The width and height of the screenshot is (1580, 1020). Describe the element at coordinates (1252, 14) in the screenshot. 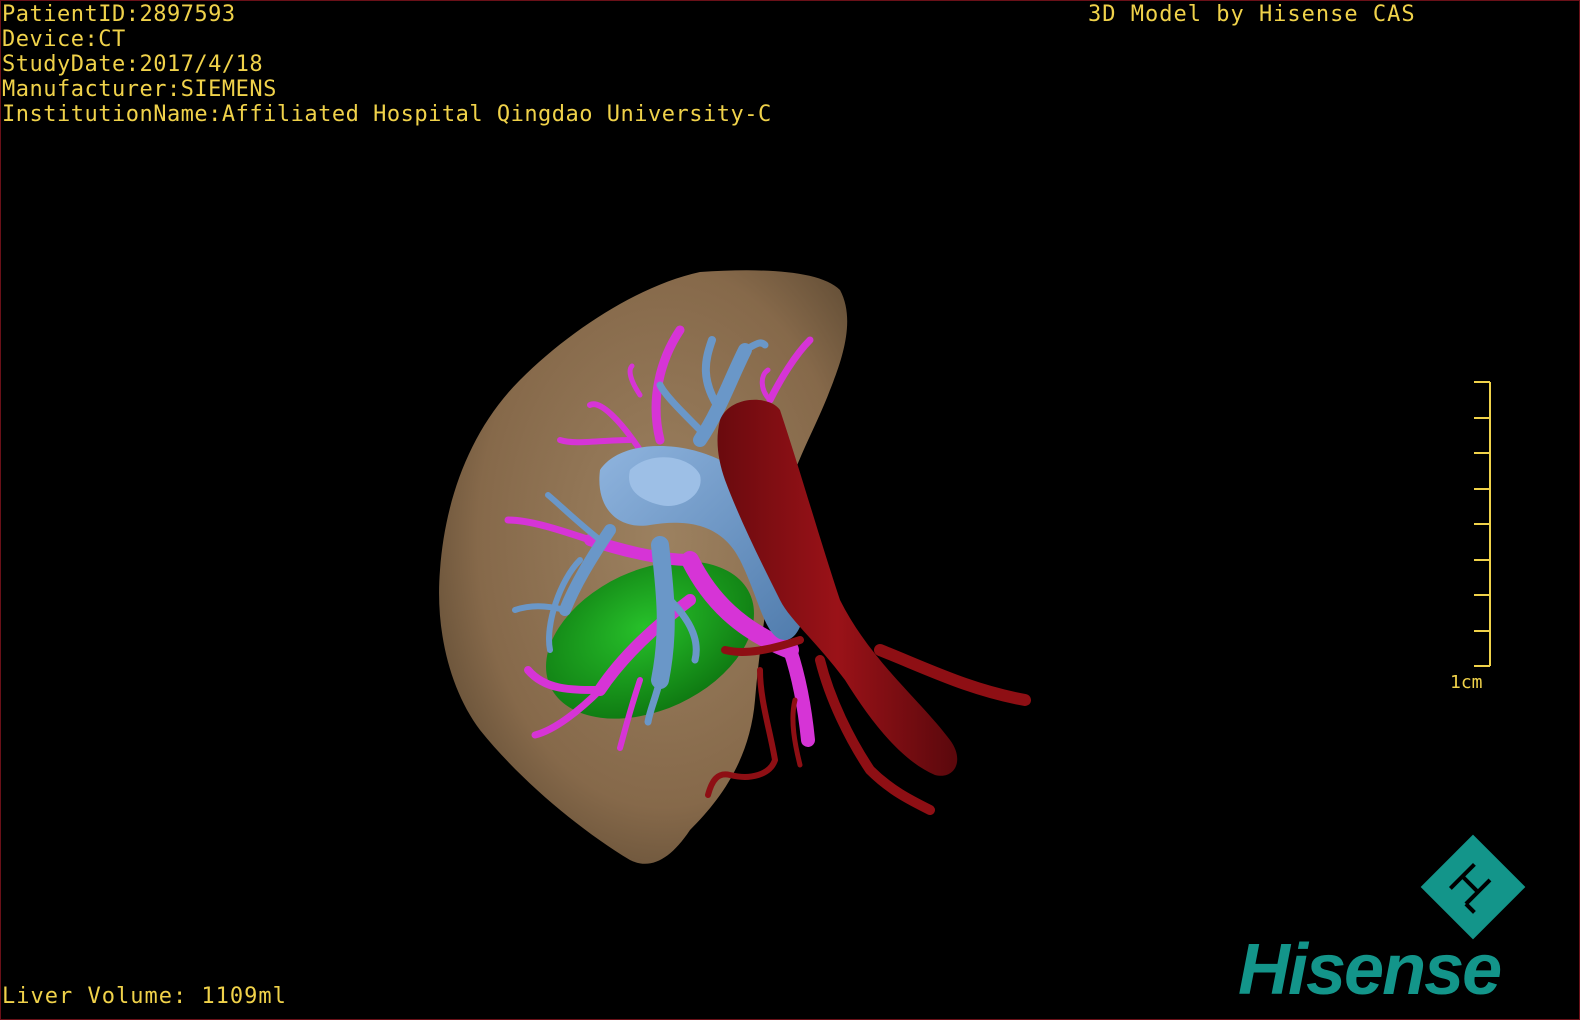

I see `brand-caption: 3D Model by Hisense CAS` at that location.